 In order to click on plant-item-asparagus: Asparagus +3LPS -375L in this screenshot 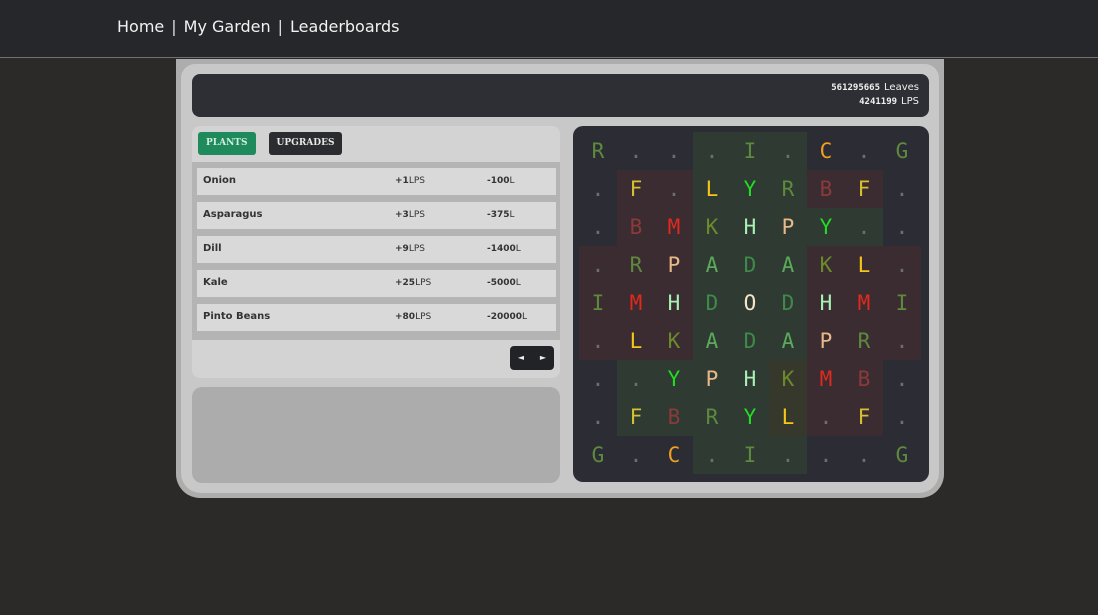, I will do `click(376, 215)`.